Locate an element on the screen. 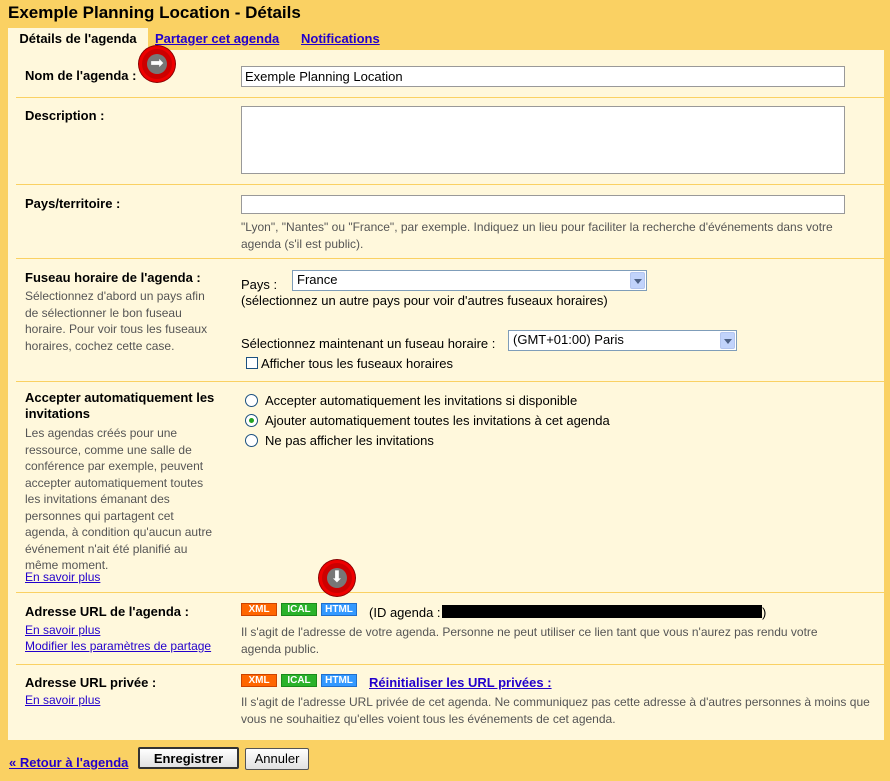  country-select: France is located at coordinates (469, 280).